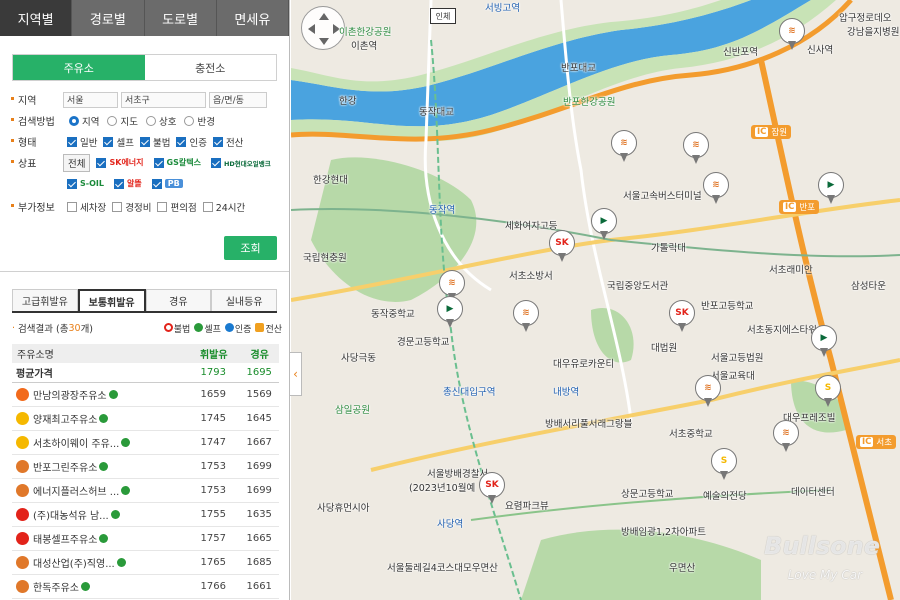 The width and height of the screenshot is (900, 600). What do you see at coordinates (213, 418) in the screenshot?
I see `gasoline-price: 1745` at bounding box center [213, 418].